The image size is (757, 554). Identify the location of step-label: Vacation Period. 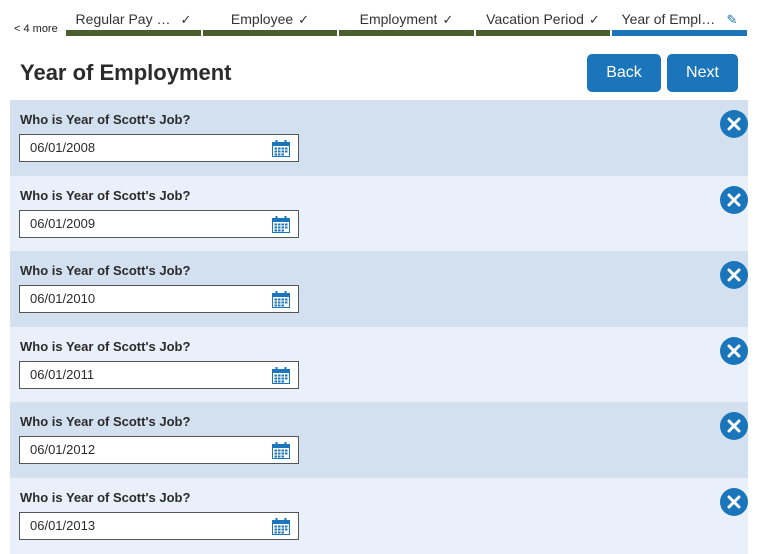
(535, 19).